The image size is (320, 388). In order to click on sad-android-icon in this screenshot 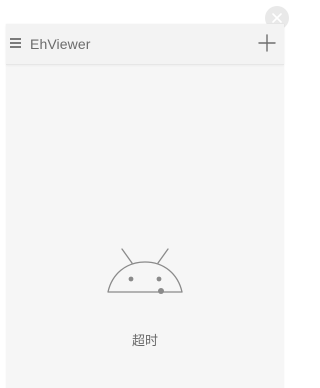, I will do `click(145, 271)`.